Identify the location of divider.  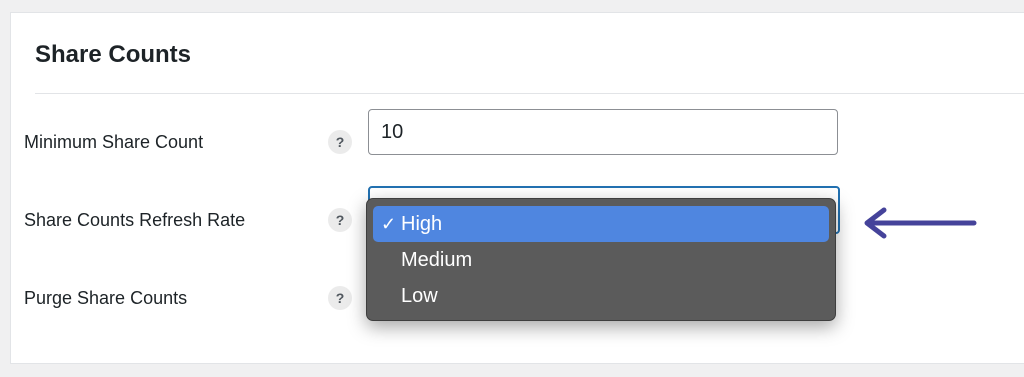
(529, 93).